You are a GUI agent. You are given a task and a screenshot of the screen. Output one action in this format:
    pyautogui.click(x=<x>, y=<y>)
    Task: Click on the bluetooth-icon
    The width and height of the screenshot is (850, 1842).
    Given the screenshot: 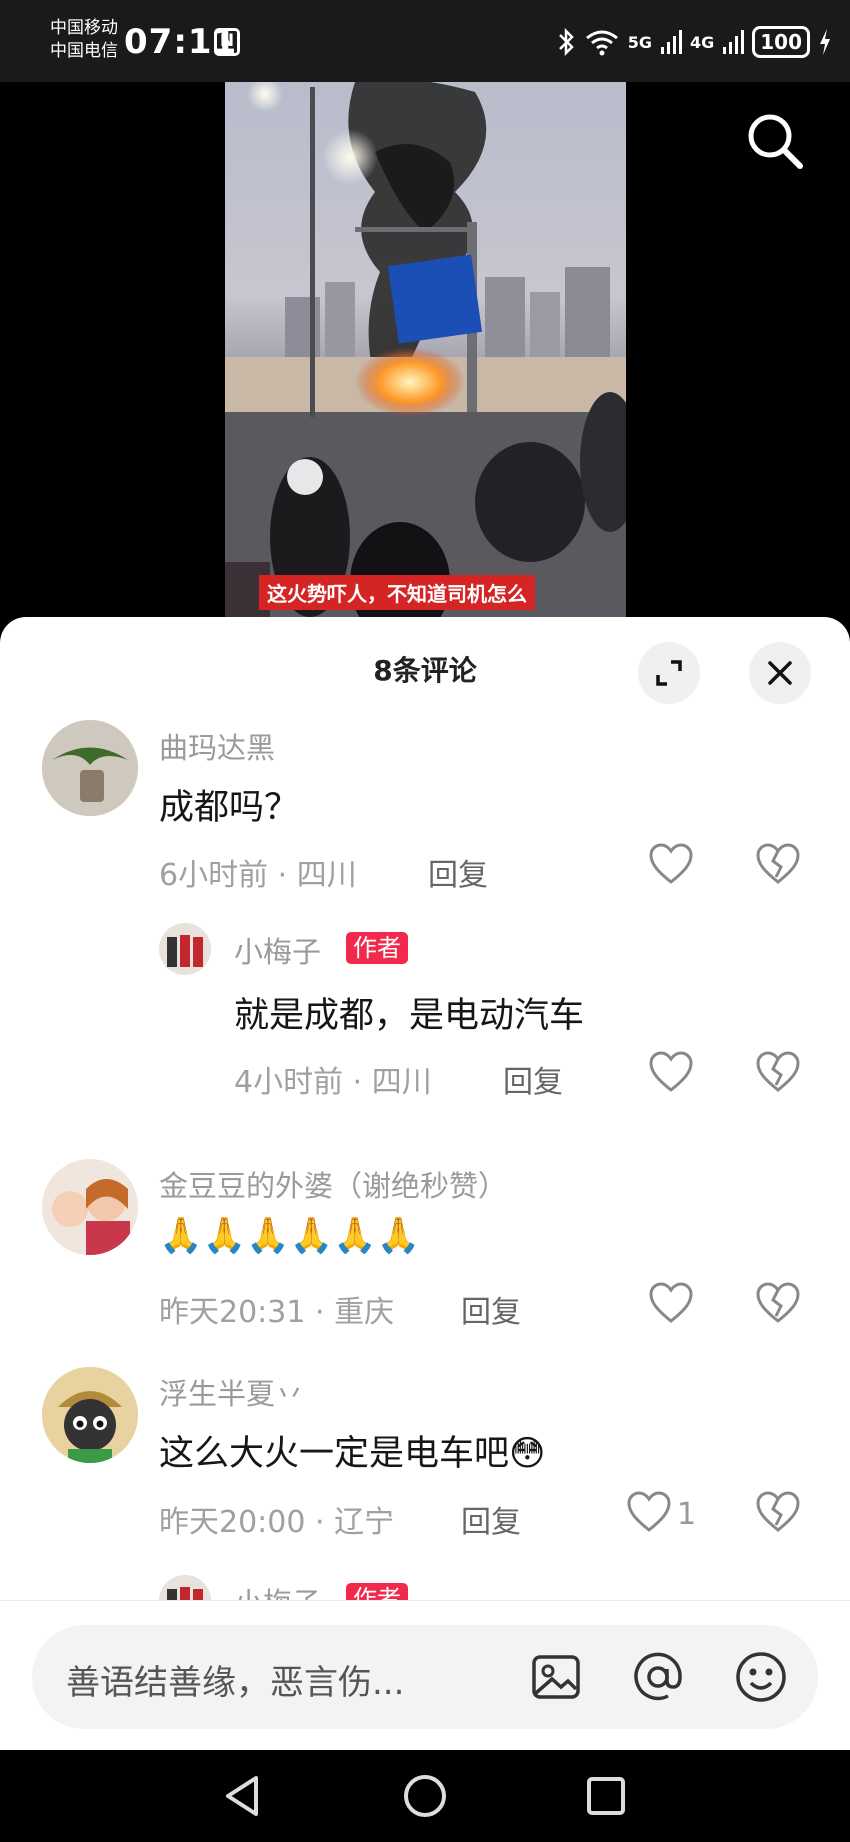 What is the action you would take?
    pyautogui.click(x=566, y=42)
    